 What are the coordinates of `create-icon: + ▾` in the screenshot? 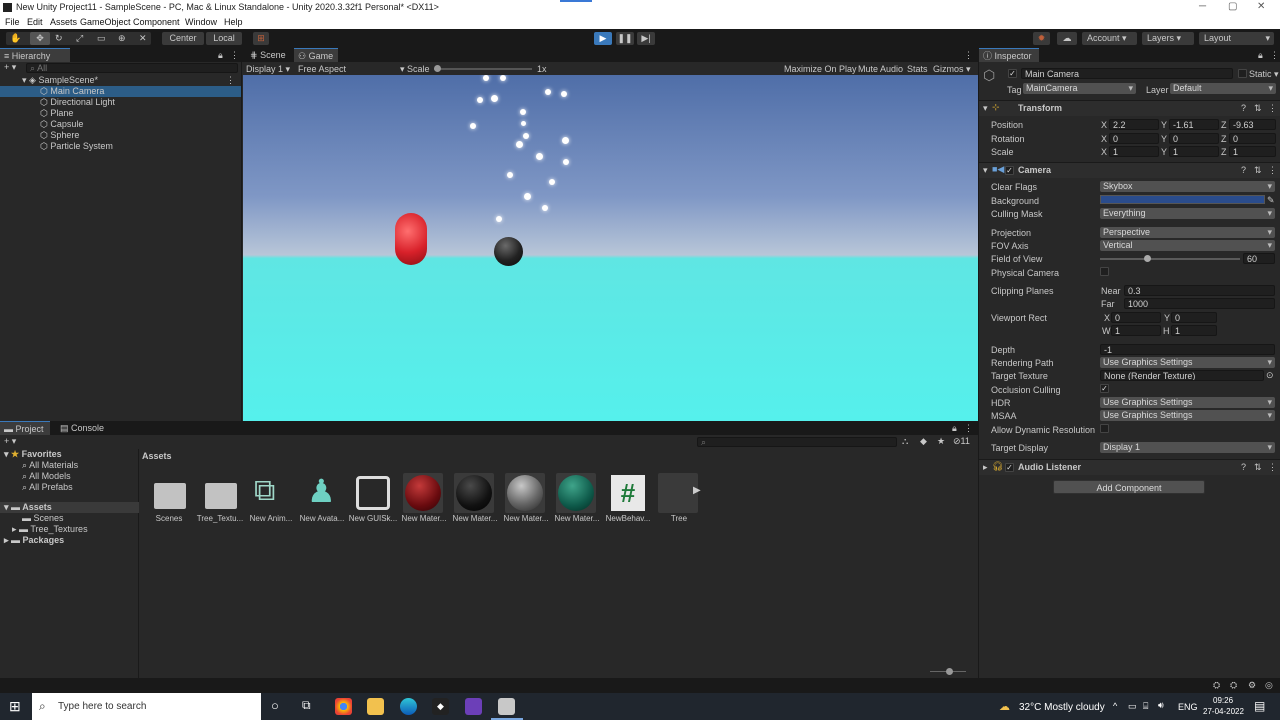 It's located at (10, 441).